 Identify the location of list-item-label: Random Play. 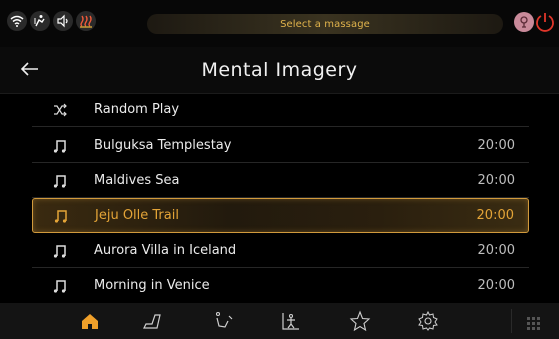
(137, 109).